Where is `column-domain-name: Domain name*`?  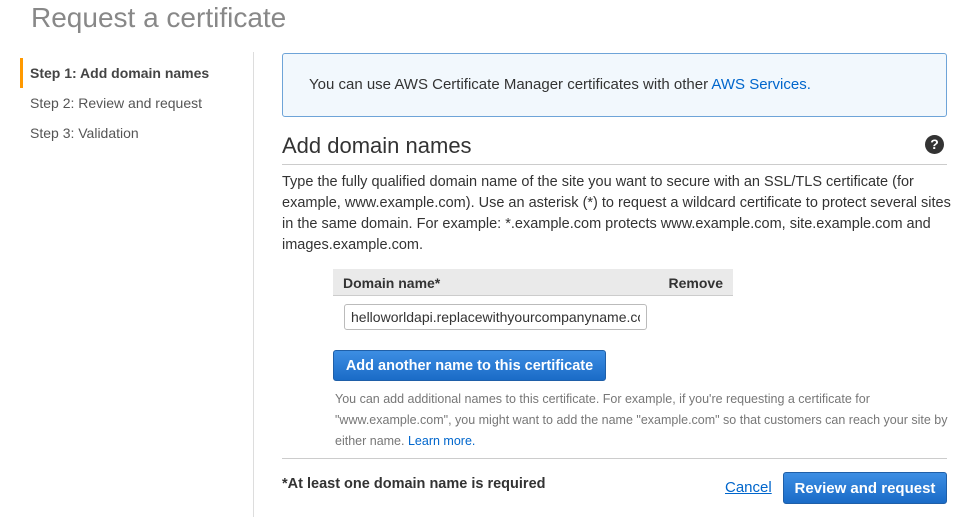
column-domain-name: Domain name* is located at coordinates (392, 283).